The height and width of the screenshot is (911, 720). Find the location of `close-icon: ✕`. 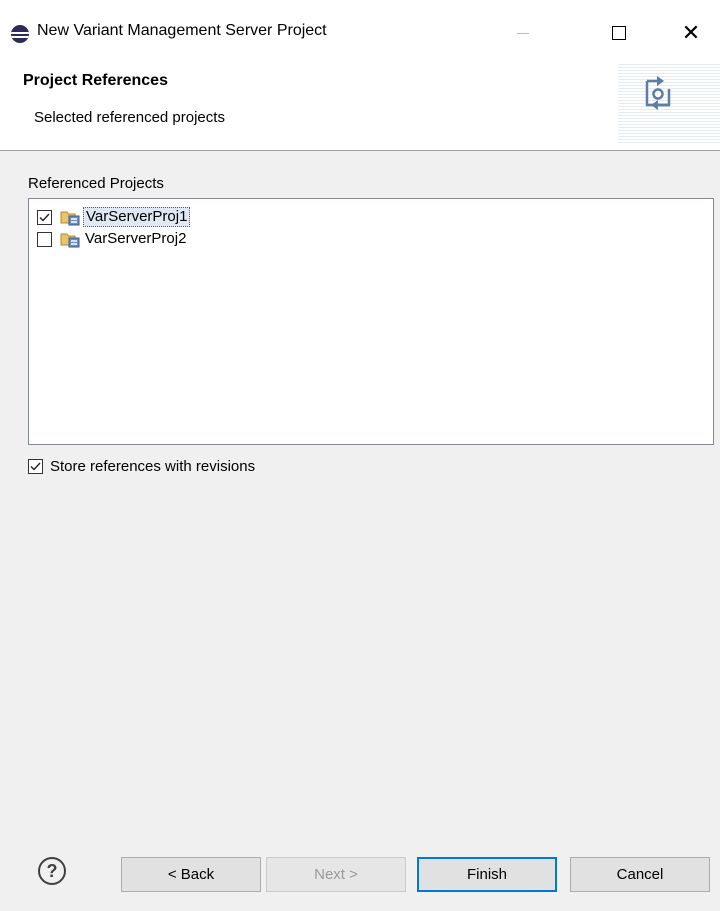

close-icon: ✕ is located at coordinates (691, 33).